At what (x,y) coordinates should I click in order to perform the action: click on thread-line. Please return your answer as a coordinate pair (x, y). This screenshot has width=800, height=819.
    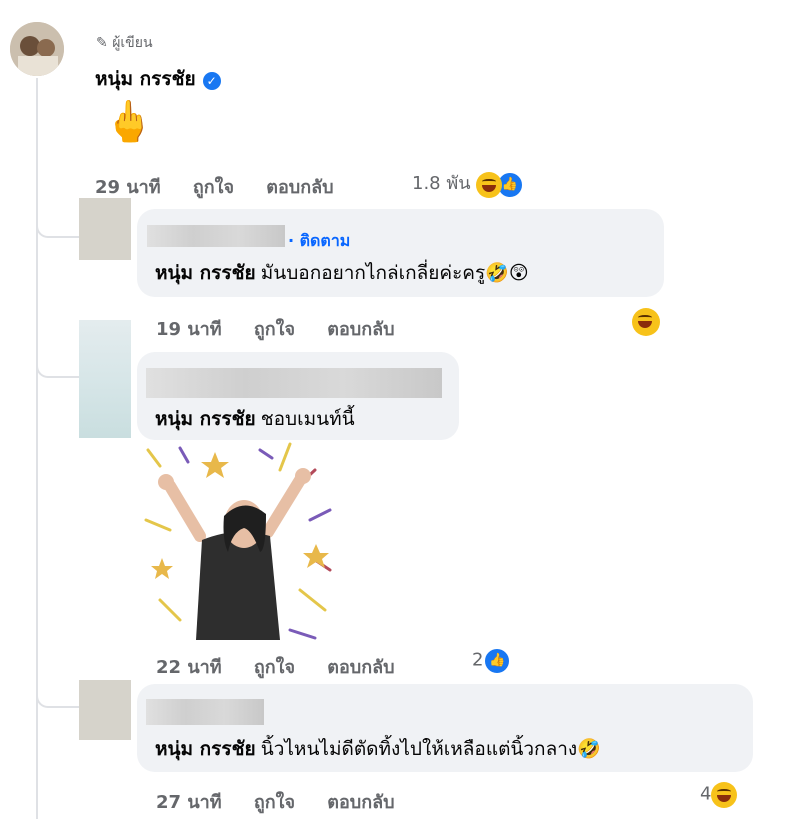
    Looking at the image, I should click on (37, 448).